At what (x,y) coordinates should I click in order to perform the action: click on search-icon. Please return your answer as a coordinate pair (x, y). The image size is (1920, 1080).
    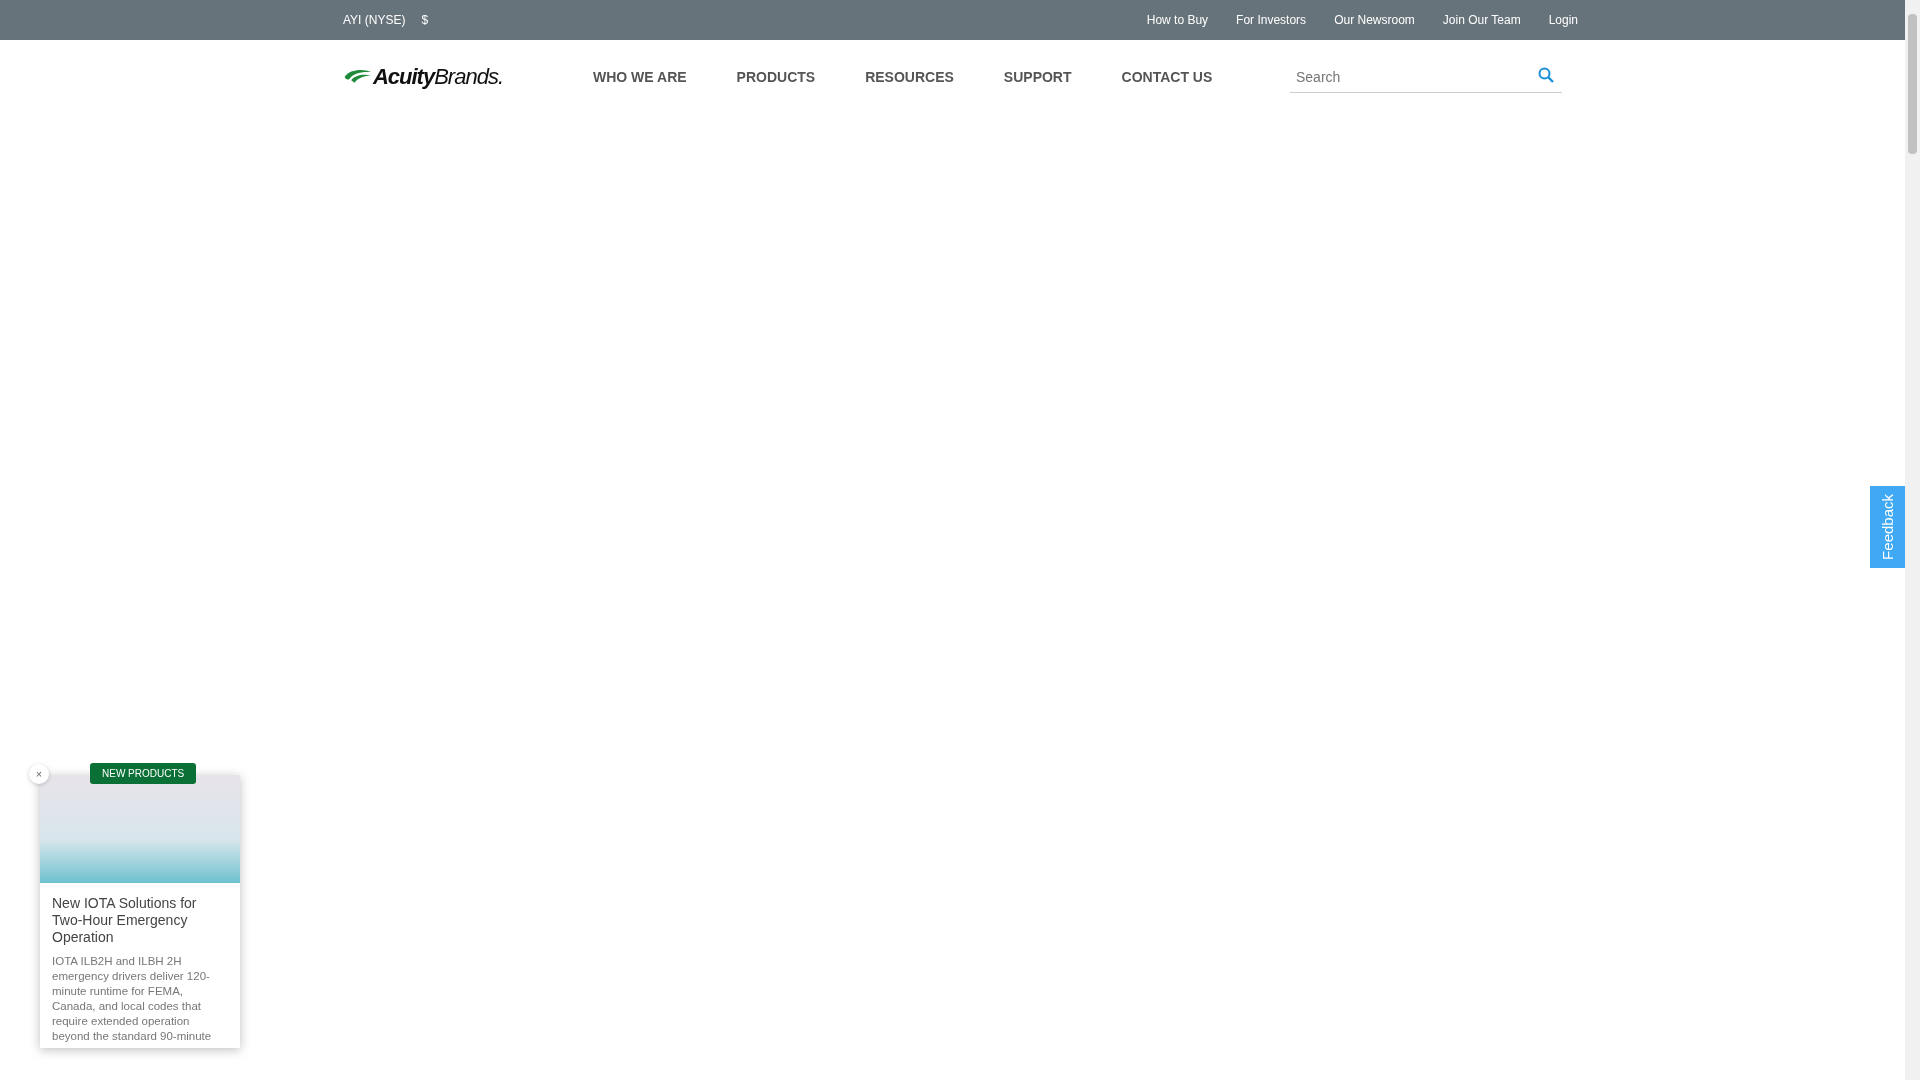
    Looking at the image, I should click on (1546, 75).